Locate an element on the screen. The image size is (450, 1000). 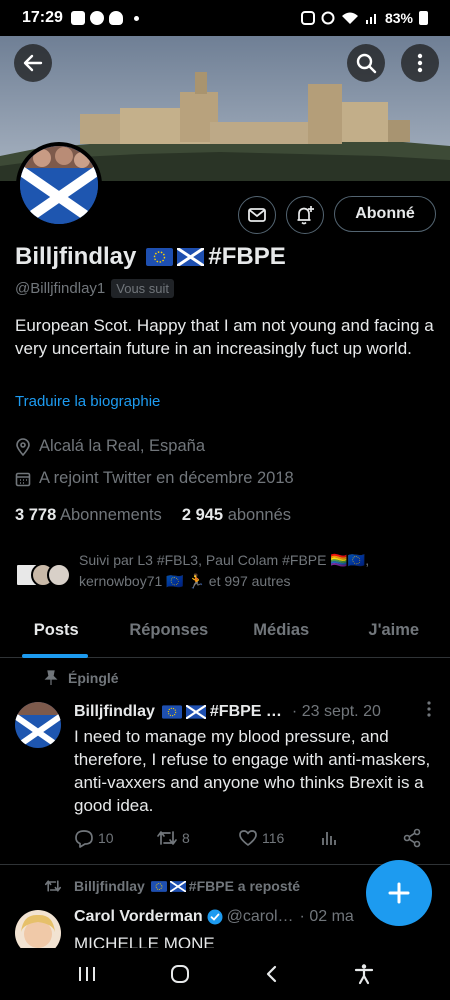
tab-posts: Posts is located at coordinates (56, 631).